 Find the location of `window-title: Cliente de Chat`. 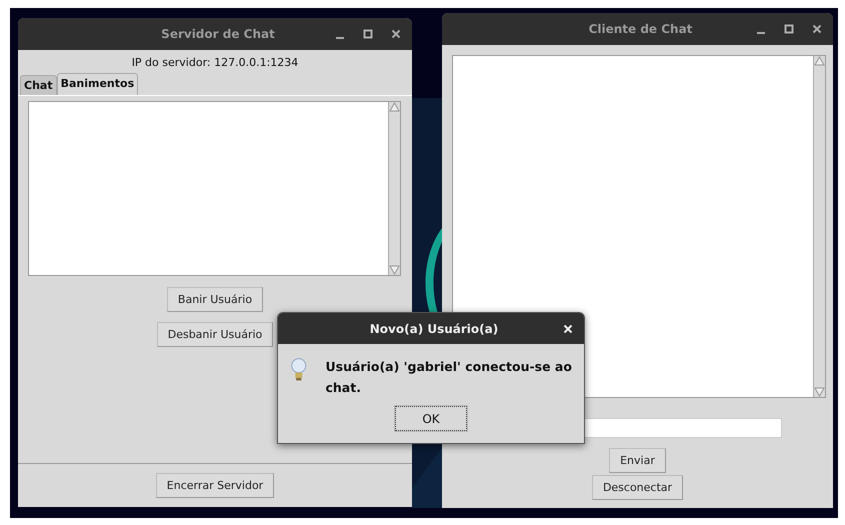

window-title: Cliente de Chat is located at coordinates (640, 29).